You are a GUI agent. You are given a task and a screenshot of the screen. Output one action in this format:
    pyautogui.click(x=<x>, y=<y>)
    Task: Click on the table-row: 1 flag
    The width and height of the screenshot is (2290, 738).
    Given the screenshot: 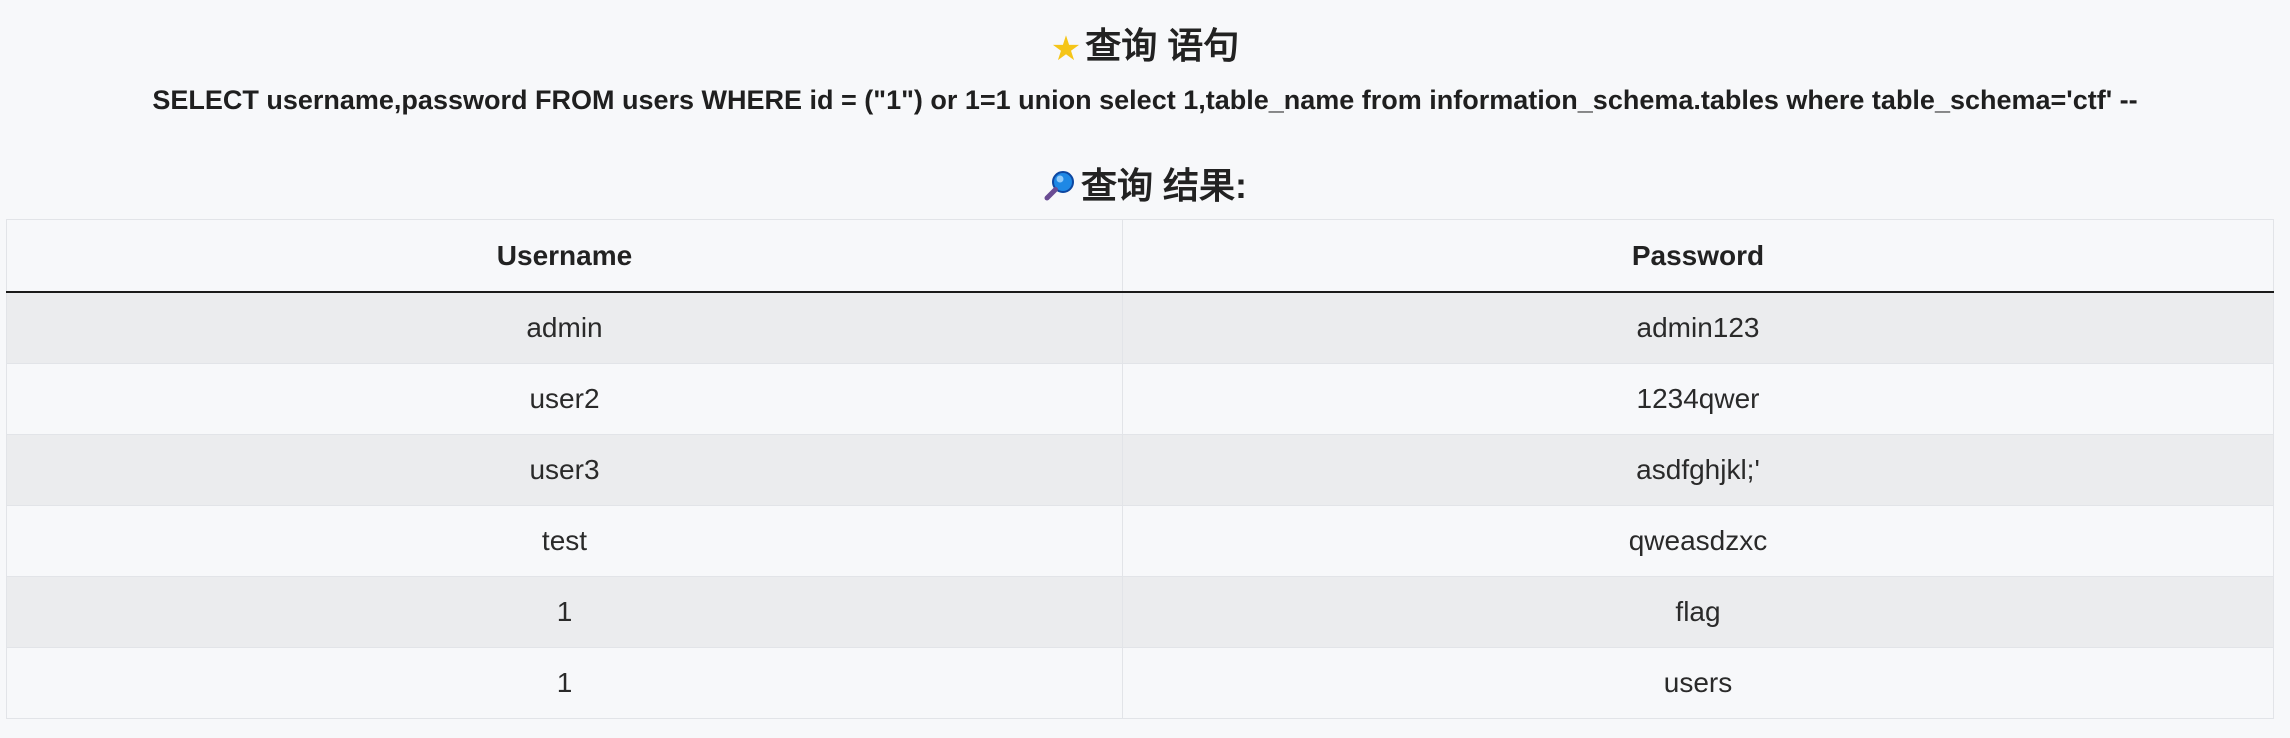 What is the action you would take?
    pyautogui.click(x=1140, y=612)
    